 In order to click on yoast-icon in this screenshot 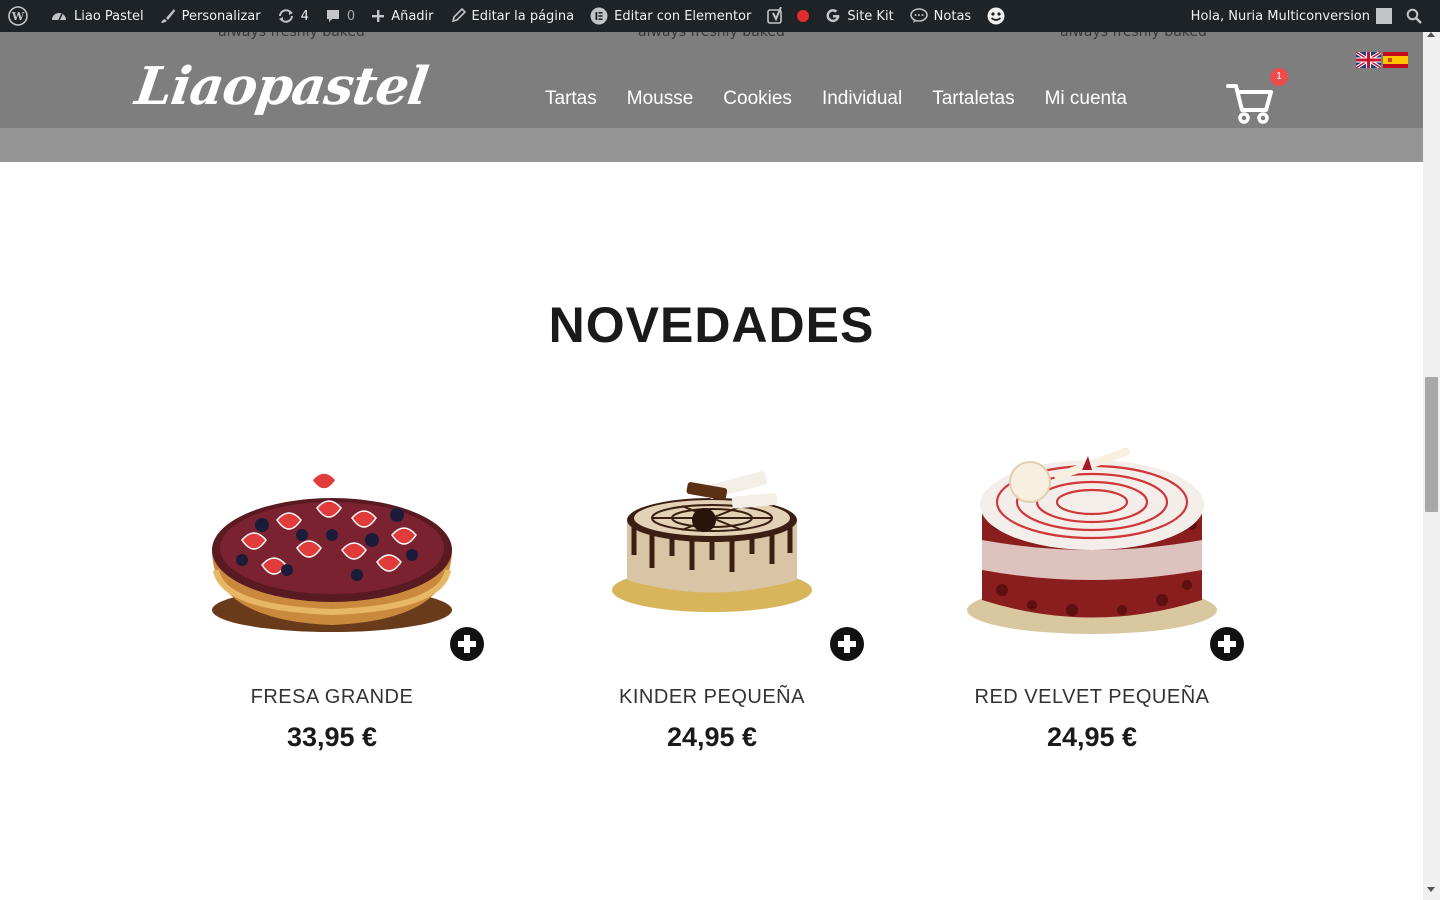, I will do `click(775, 15)`.